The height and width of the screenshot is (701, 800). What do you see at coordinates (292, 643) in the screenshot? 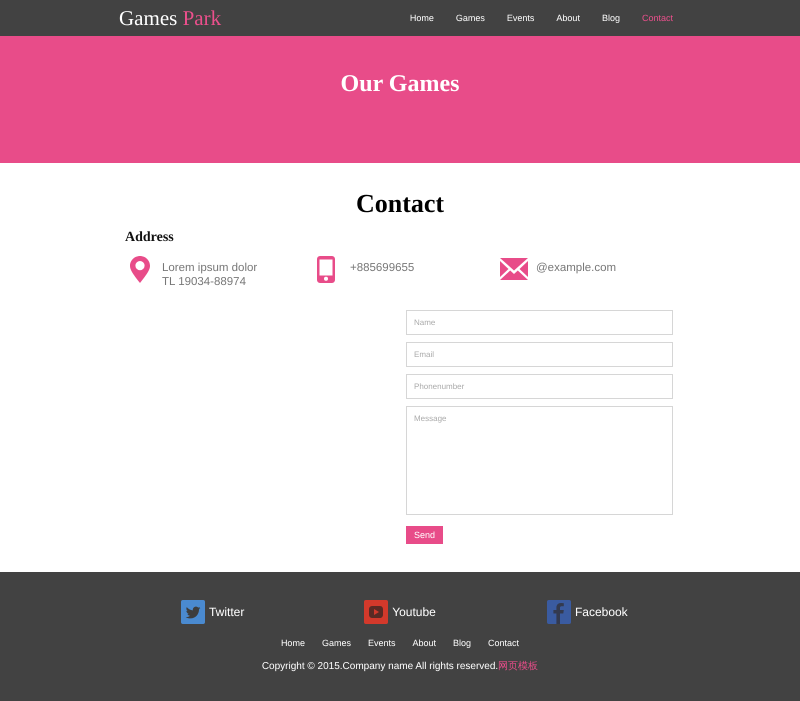
I see `footer-link: Home` at bounding box center [292, 643].